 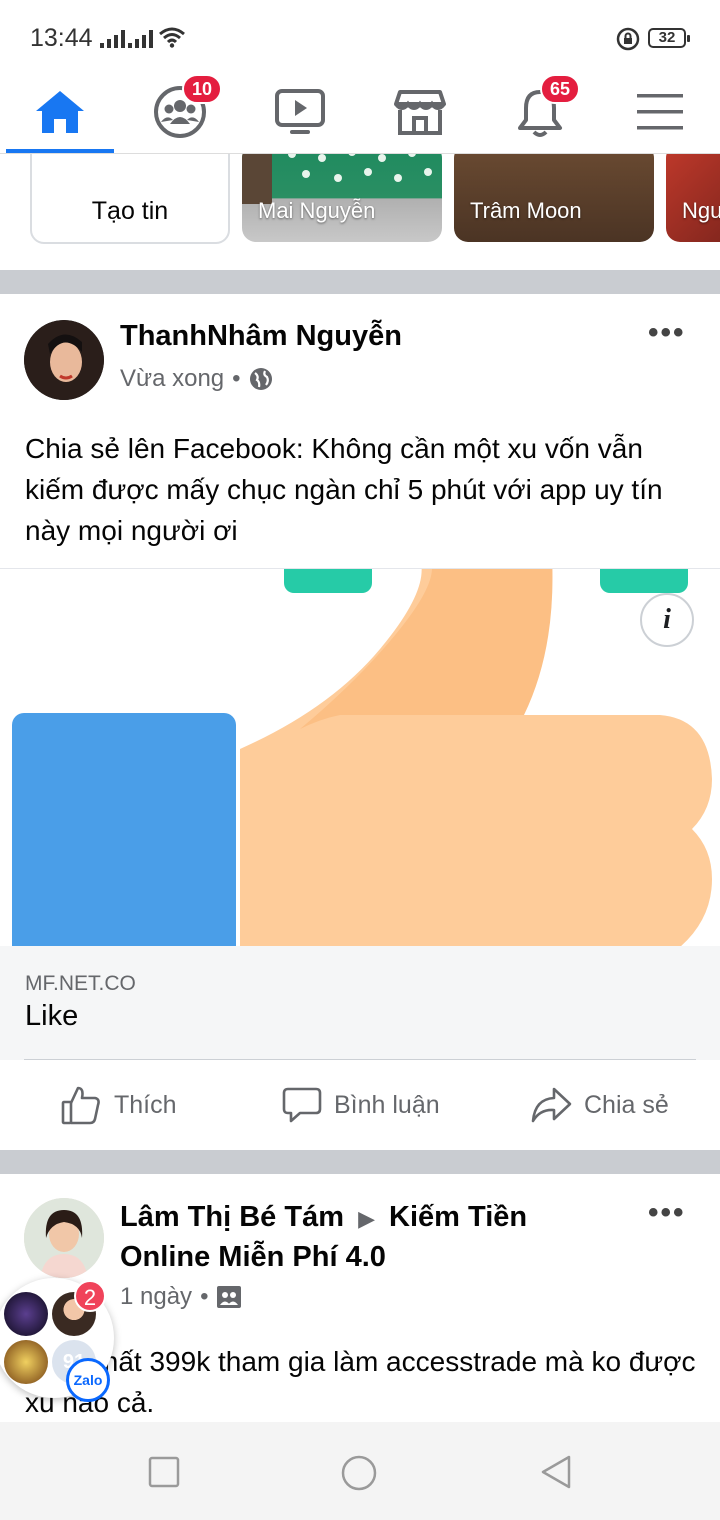 I want to click on comment-icon, so click(x=302, y=1105).